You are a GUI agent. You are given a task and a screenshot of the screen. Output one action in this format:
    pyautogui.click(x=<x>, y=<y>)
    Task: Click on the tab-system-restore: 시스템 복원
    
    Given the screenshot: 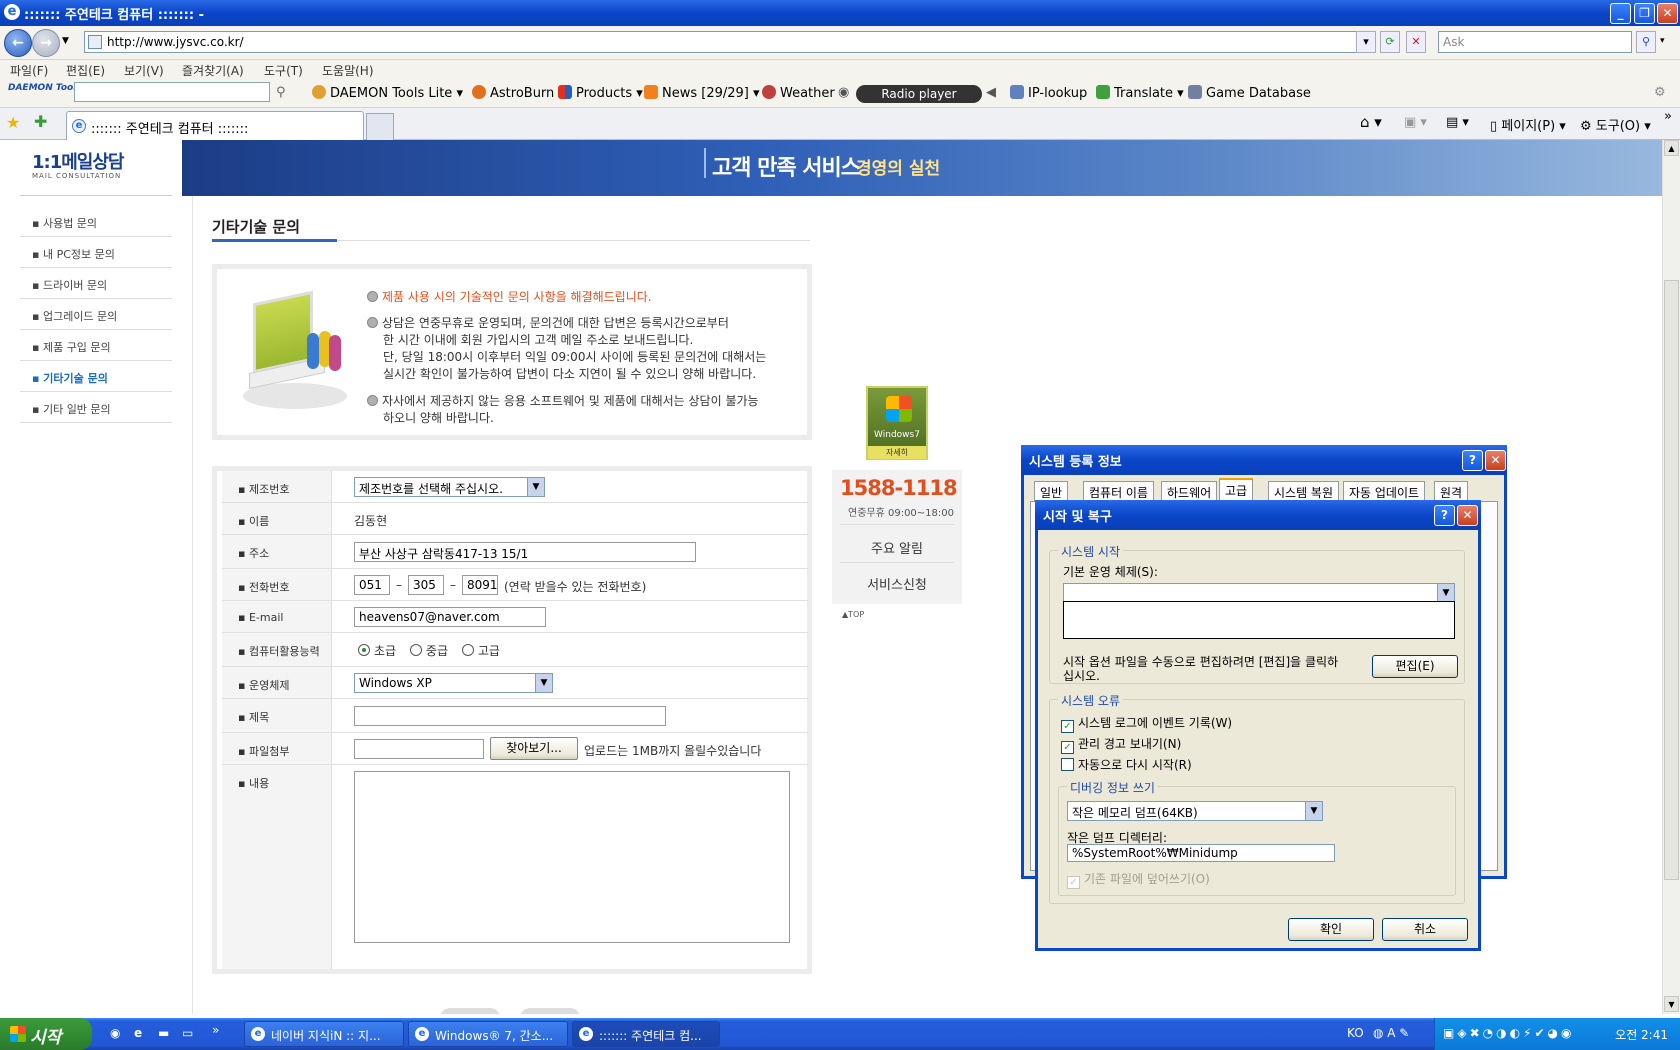 What is the action you would take?
    pyautogui.click(x=1304, y=491)
    